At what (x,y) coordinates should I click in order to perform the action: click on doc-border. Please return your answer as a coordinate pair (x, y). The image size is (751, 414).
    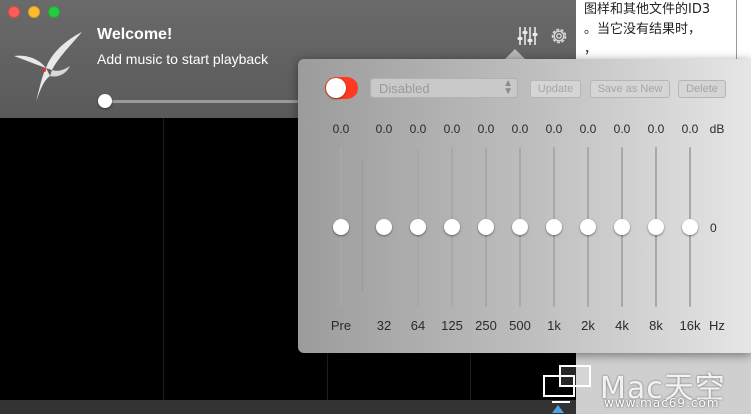
    Looking at the image, I should click on (736, 30).